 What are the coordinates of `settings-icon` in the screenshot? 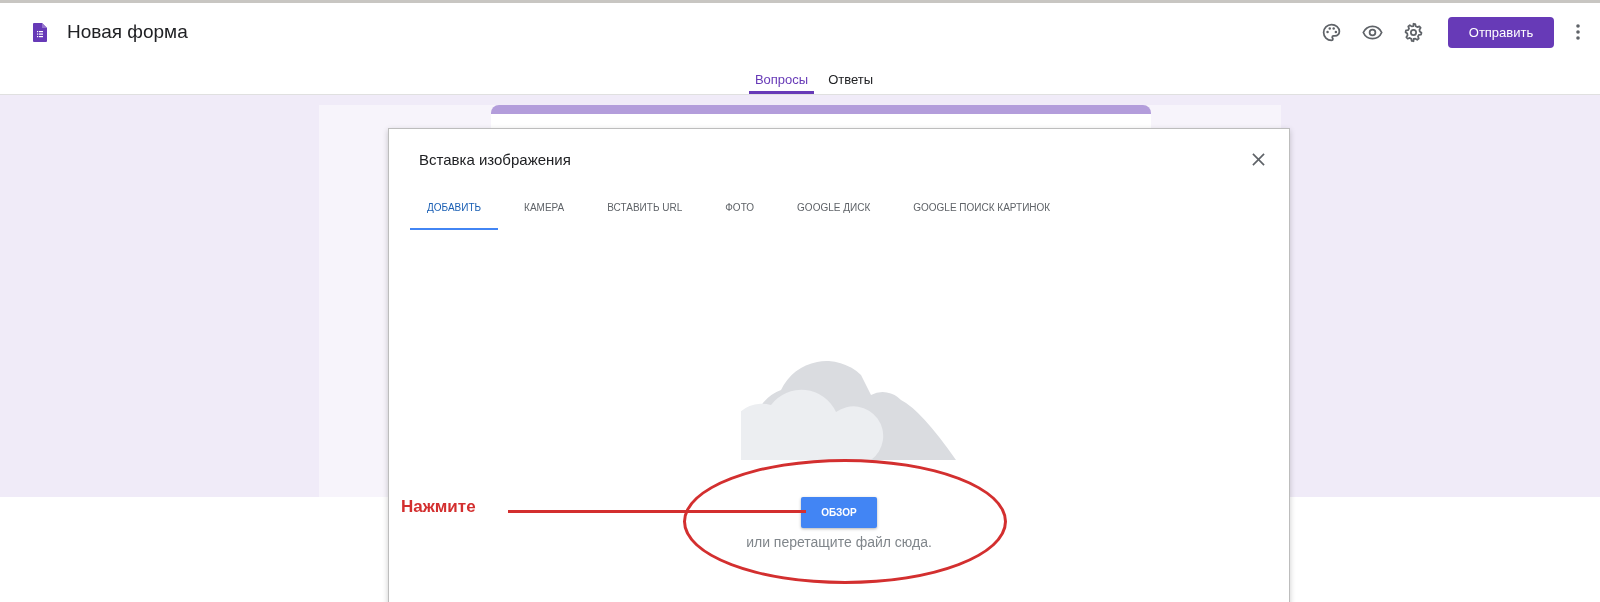 It's located at (1413, 32).